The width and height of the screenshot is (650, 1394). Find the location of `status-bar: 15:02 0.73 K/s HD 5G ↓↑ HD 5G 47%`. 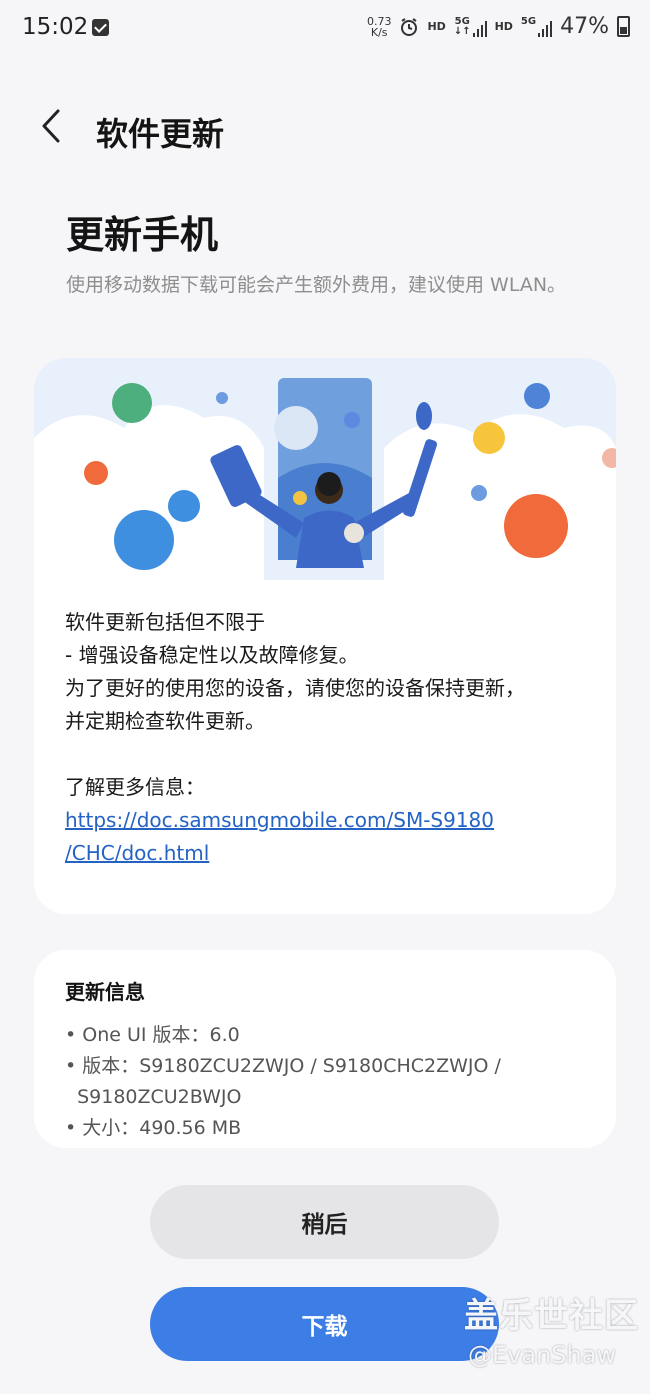

status-bar: 15:02 0.73 K/s HD 5G ↓↑ HD 5G 47% is located at coordinates (325, 29).